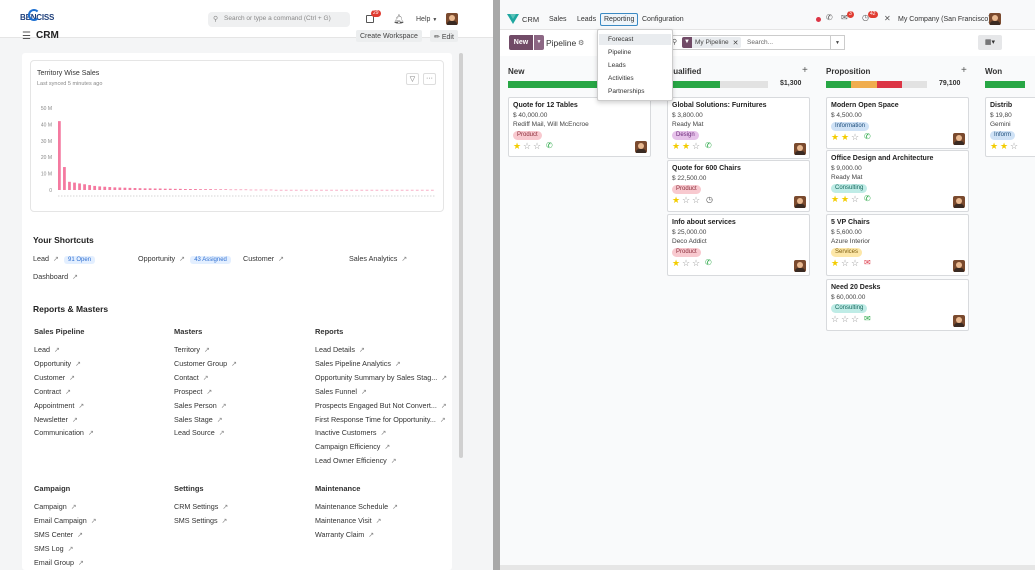 The height and width of the screenshot is (570, 1035). What do you see at coordinates (709, 200) in the screenshot?
I see `clock-activity-icon: ◷` at bounding box center [709, 200].